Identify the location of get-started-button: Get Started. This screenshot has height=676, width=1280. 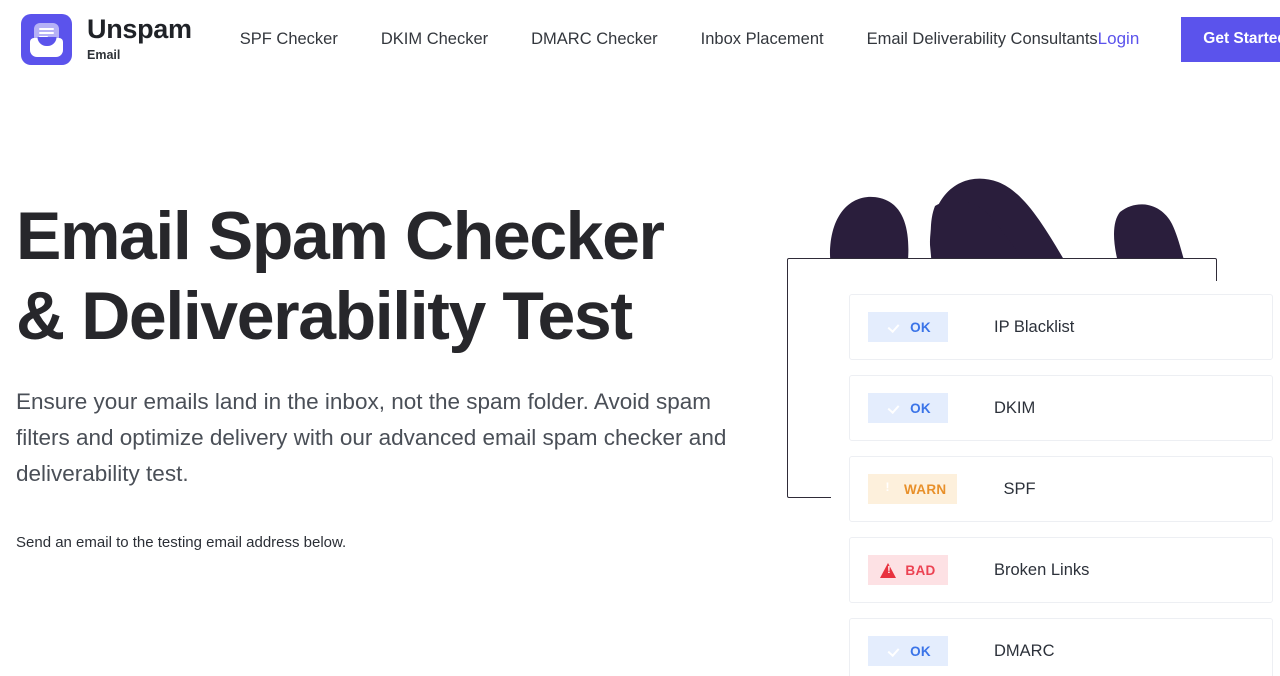
(1230, 39).